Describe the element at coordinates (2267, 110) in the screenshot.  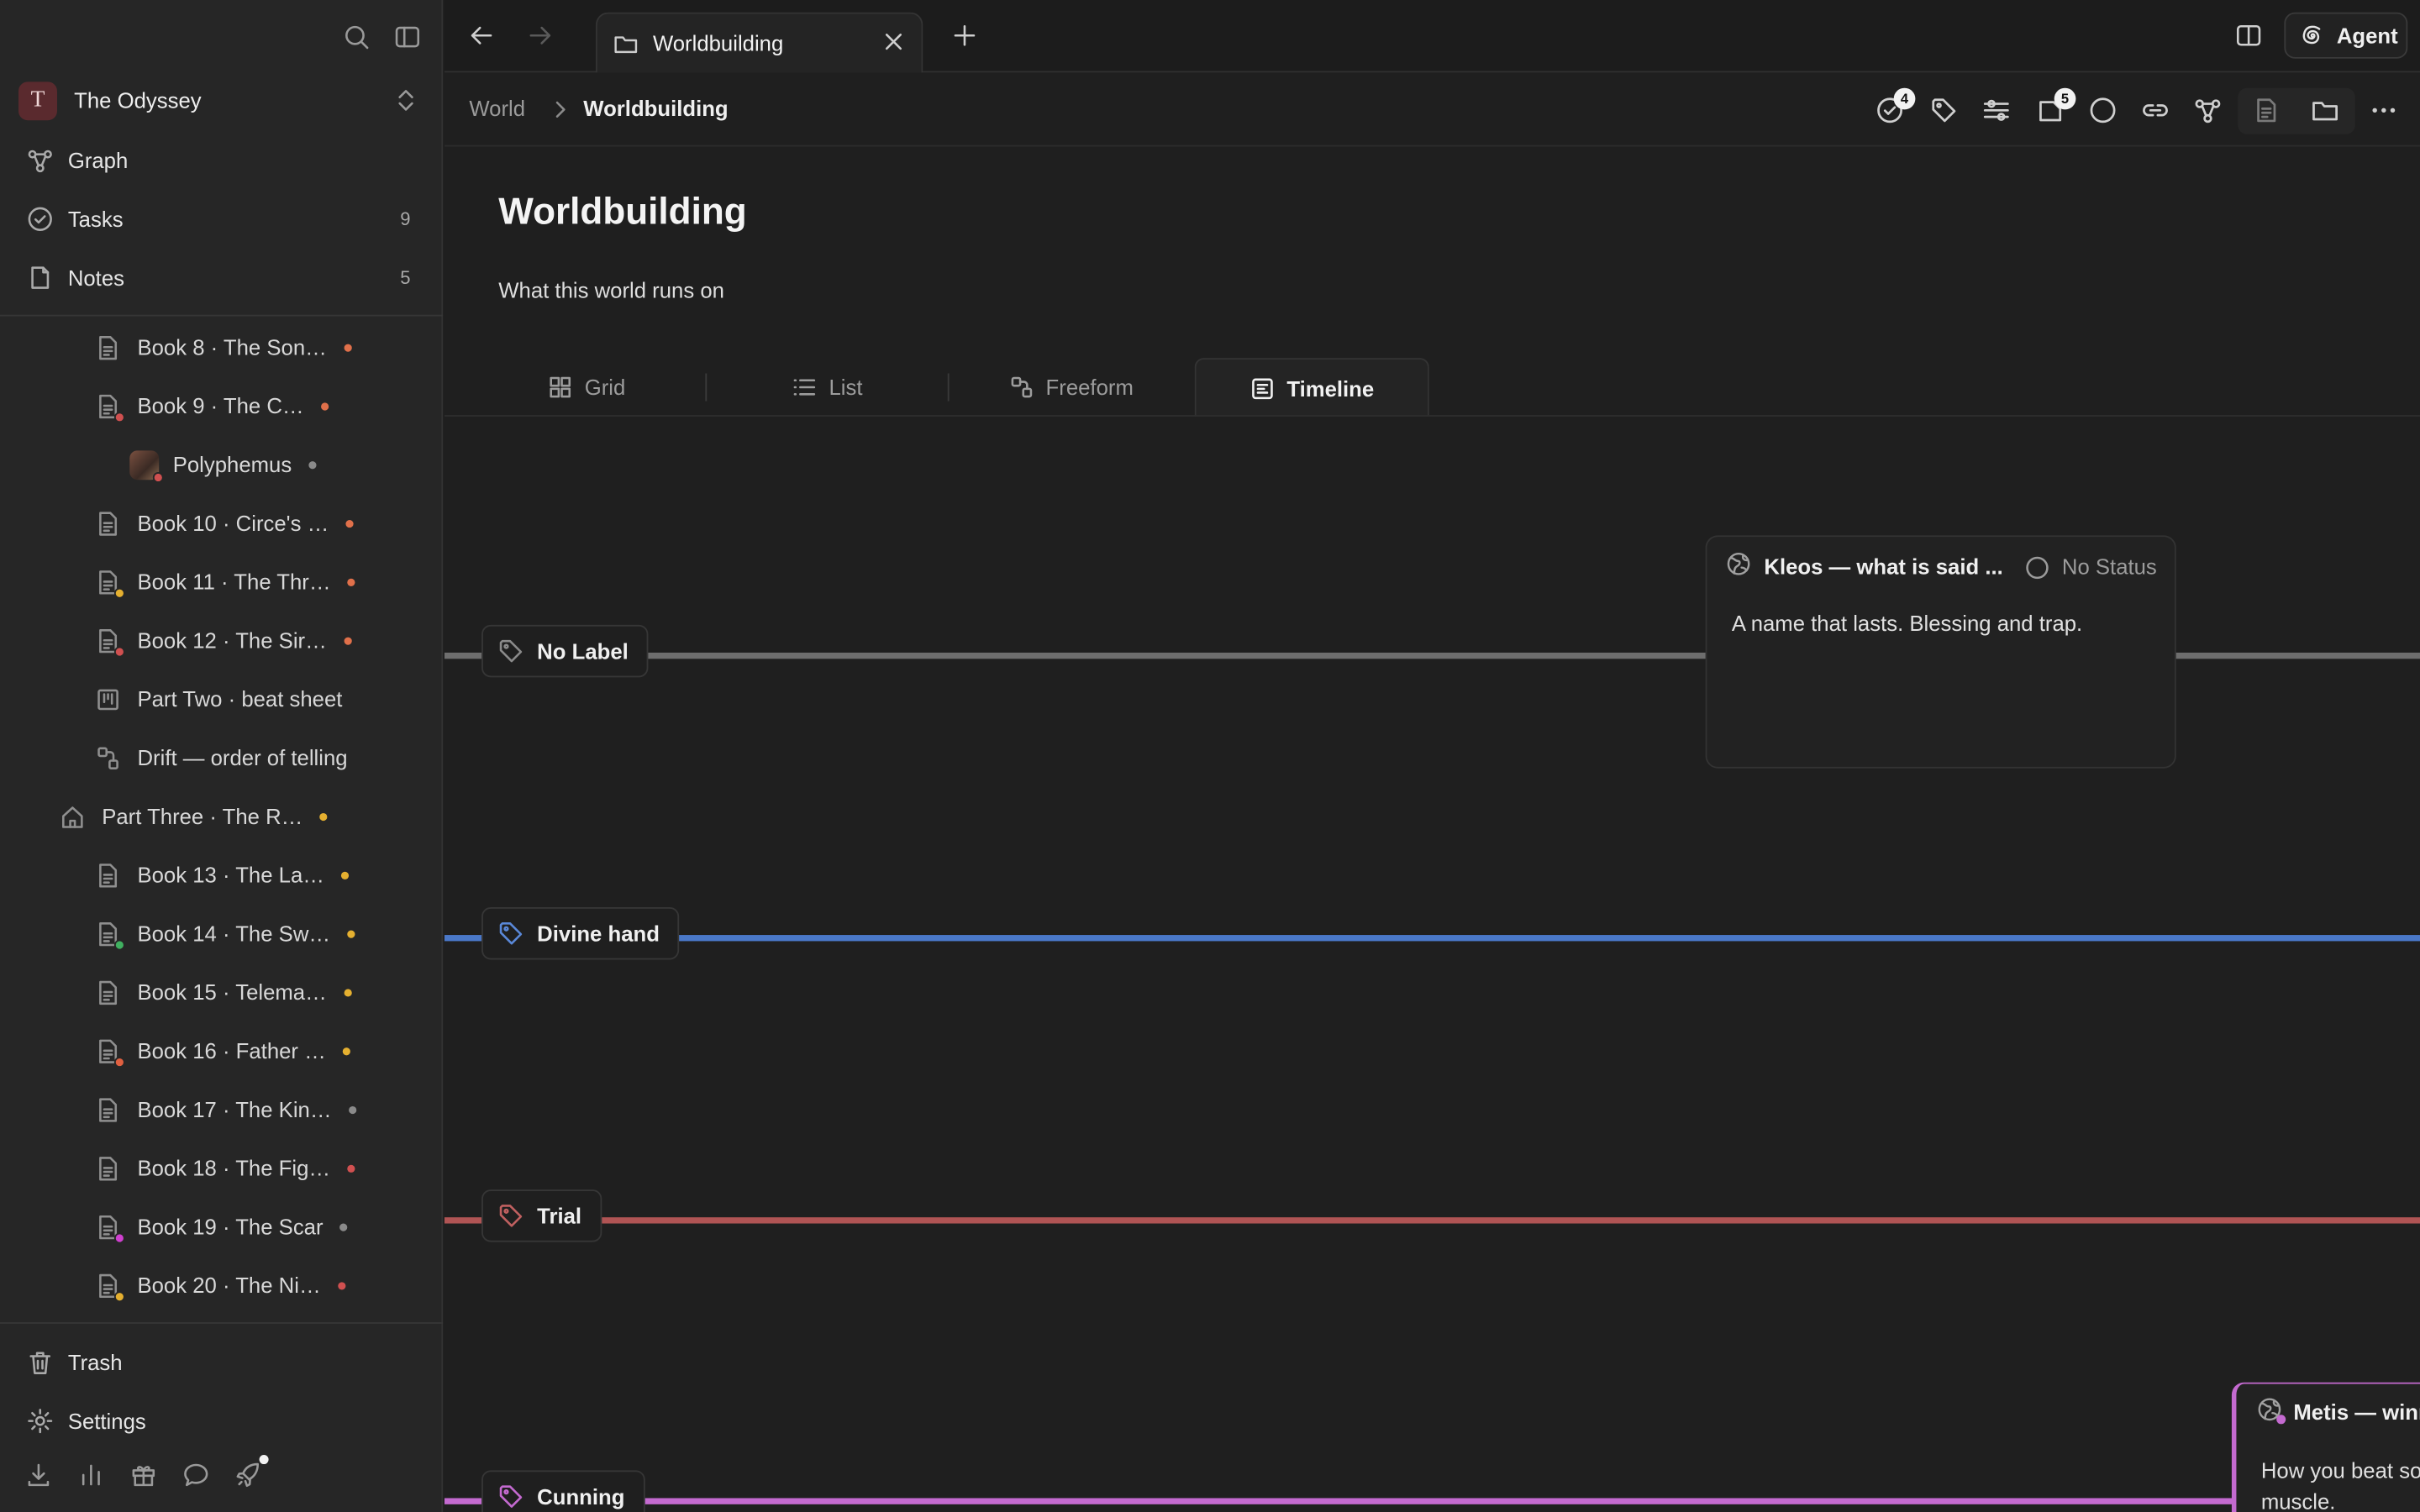
I see `document-panel-icon` at that location.